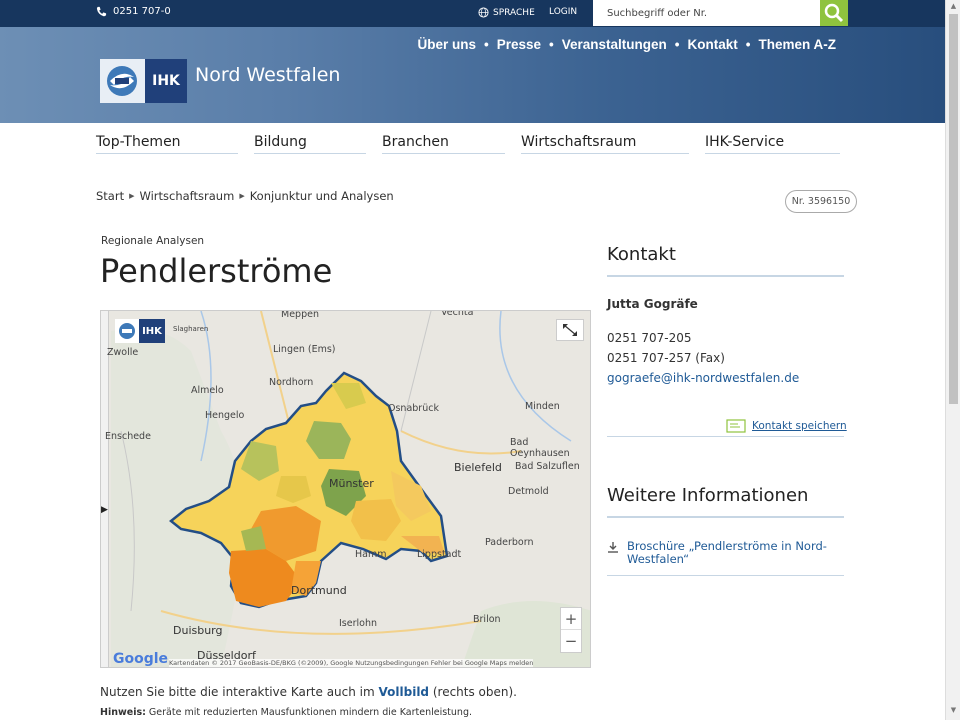 The image size is (960, 720). What do you see at coordinates (198, 630) in the screenshot?
I see `map-label: Duisburg` at bounding box center [198, 630].